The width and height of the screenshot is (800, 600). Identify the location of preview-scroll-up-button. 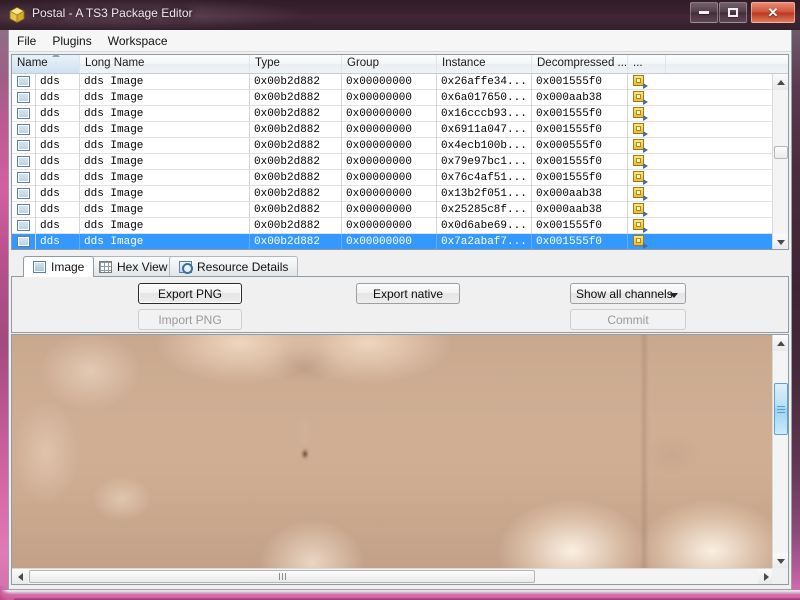
(780, 343).